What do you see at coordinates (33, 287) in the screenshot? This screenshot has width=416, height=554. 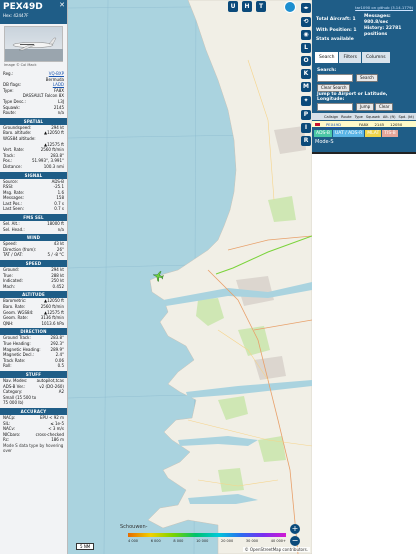 I see `info-row: Mach: 0.452` at bounding box center [33, 287].